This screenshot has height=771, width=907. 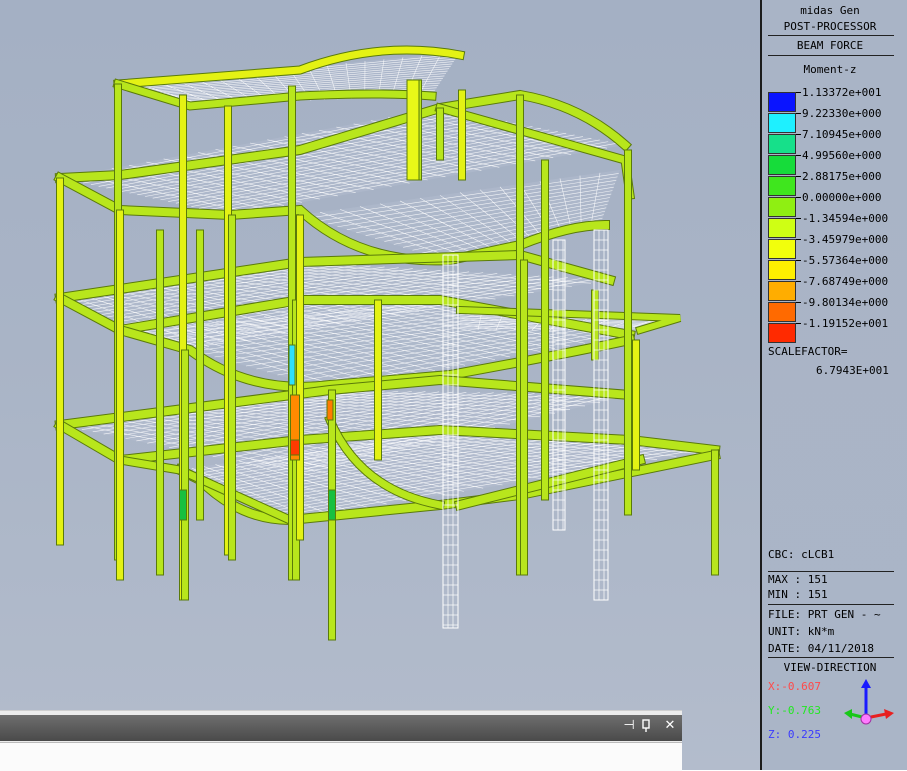 I want to click on pin-icon: ⊣, so click(x=629, y=726).